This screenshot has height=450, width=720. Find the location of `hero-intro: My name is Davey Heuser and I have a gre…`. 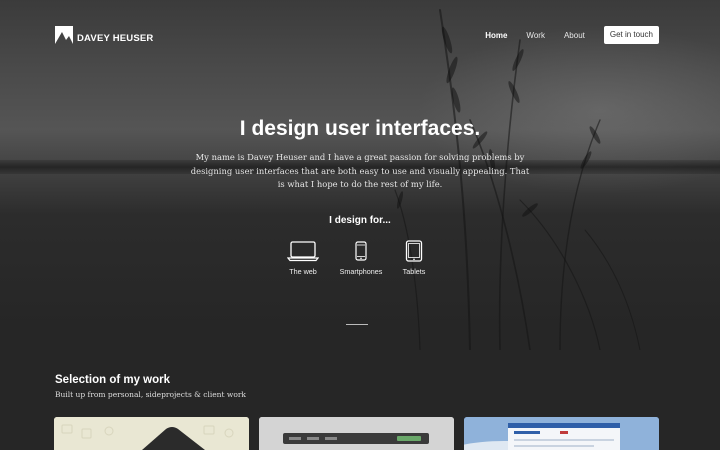

hero-intro: My name is Davey Heuser and I have a gre… is located at coordinates (360, 170).